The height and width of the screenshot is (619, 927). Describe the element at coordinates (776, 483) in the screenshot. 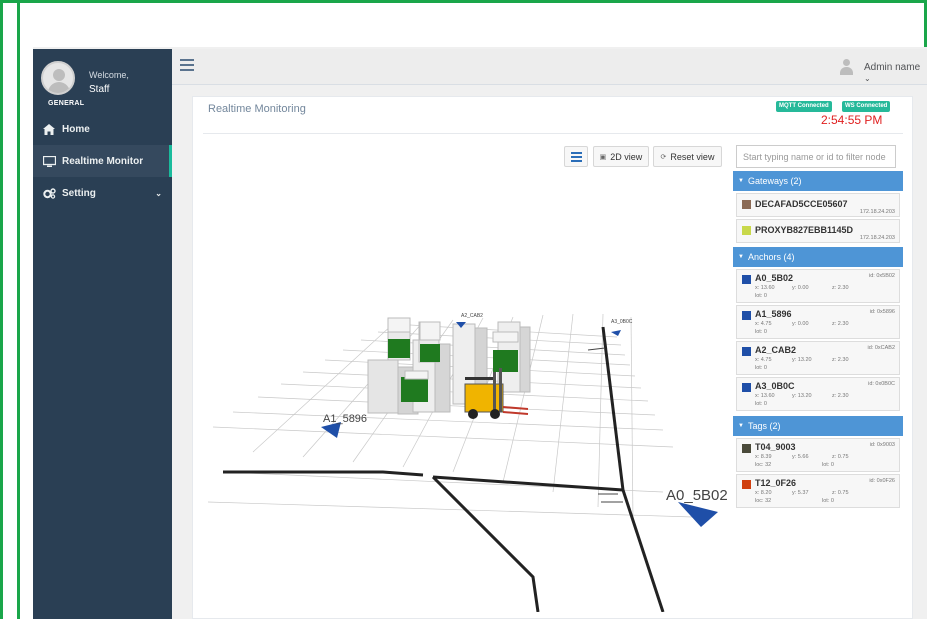

I see `node-name: T12_0F26` at that location.